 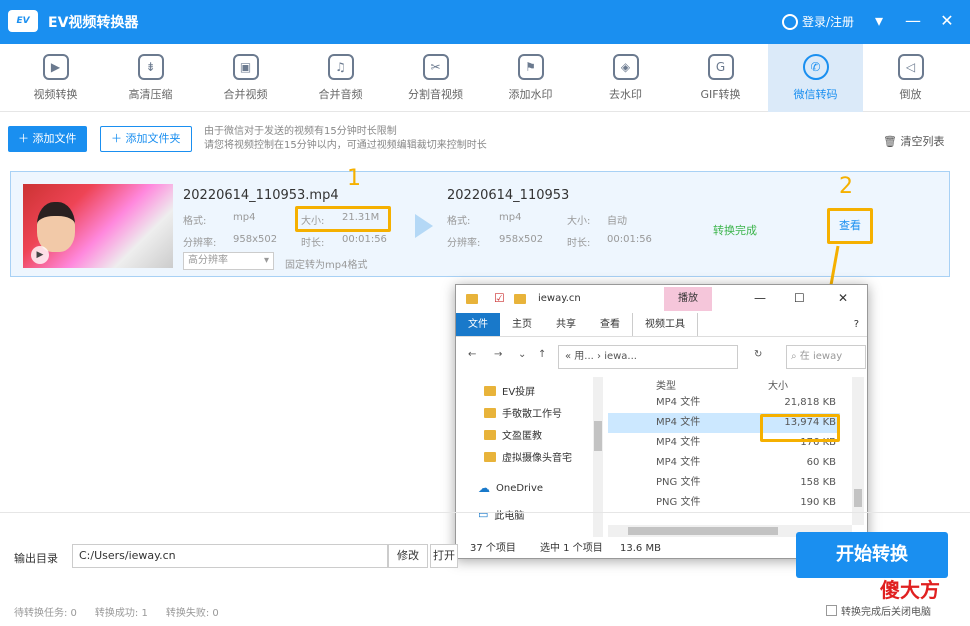 I want to click on nav-item: EV投屏, so click(x=509, y=390).